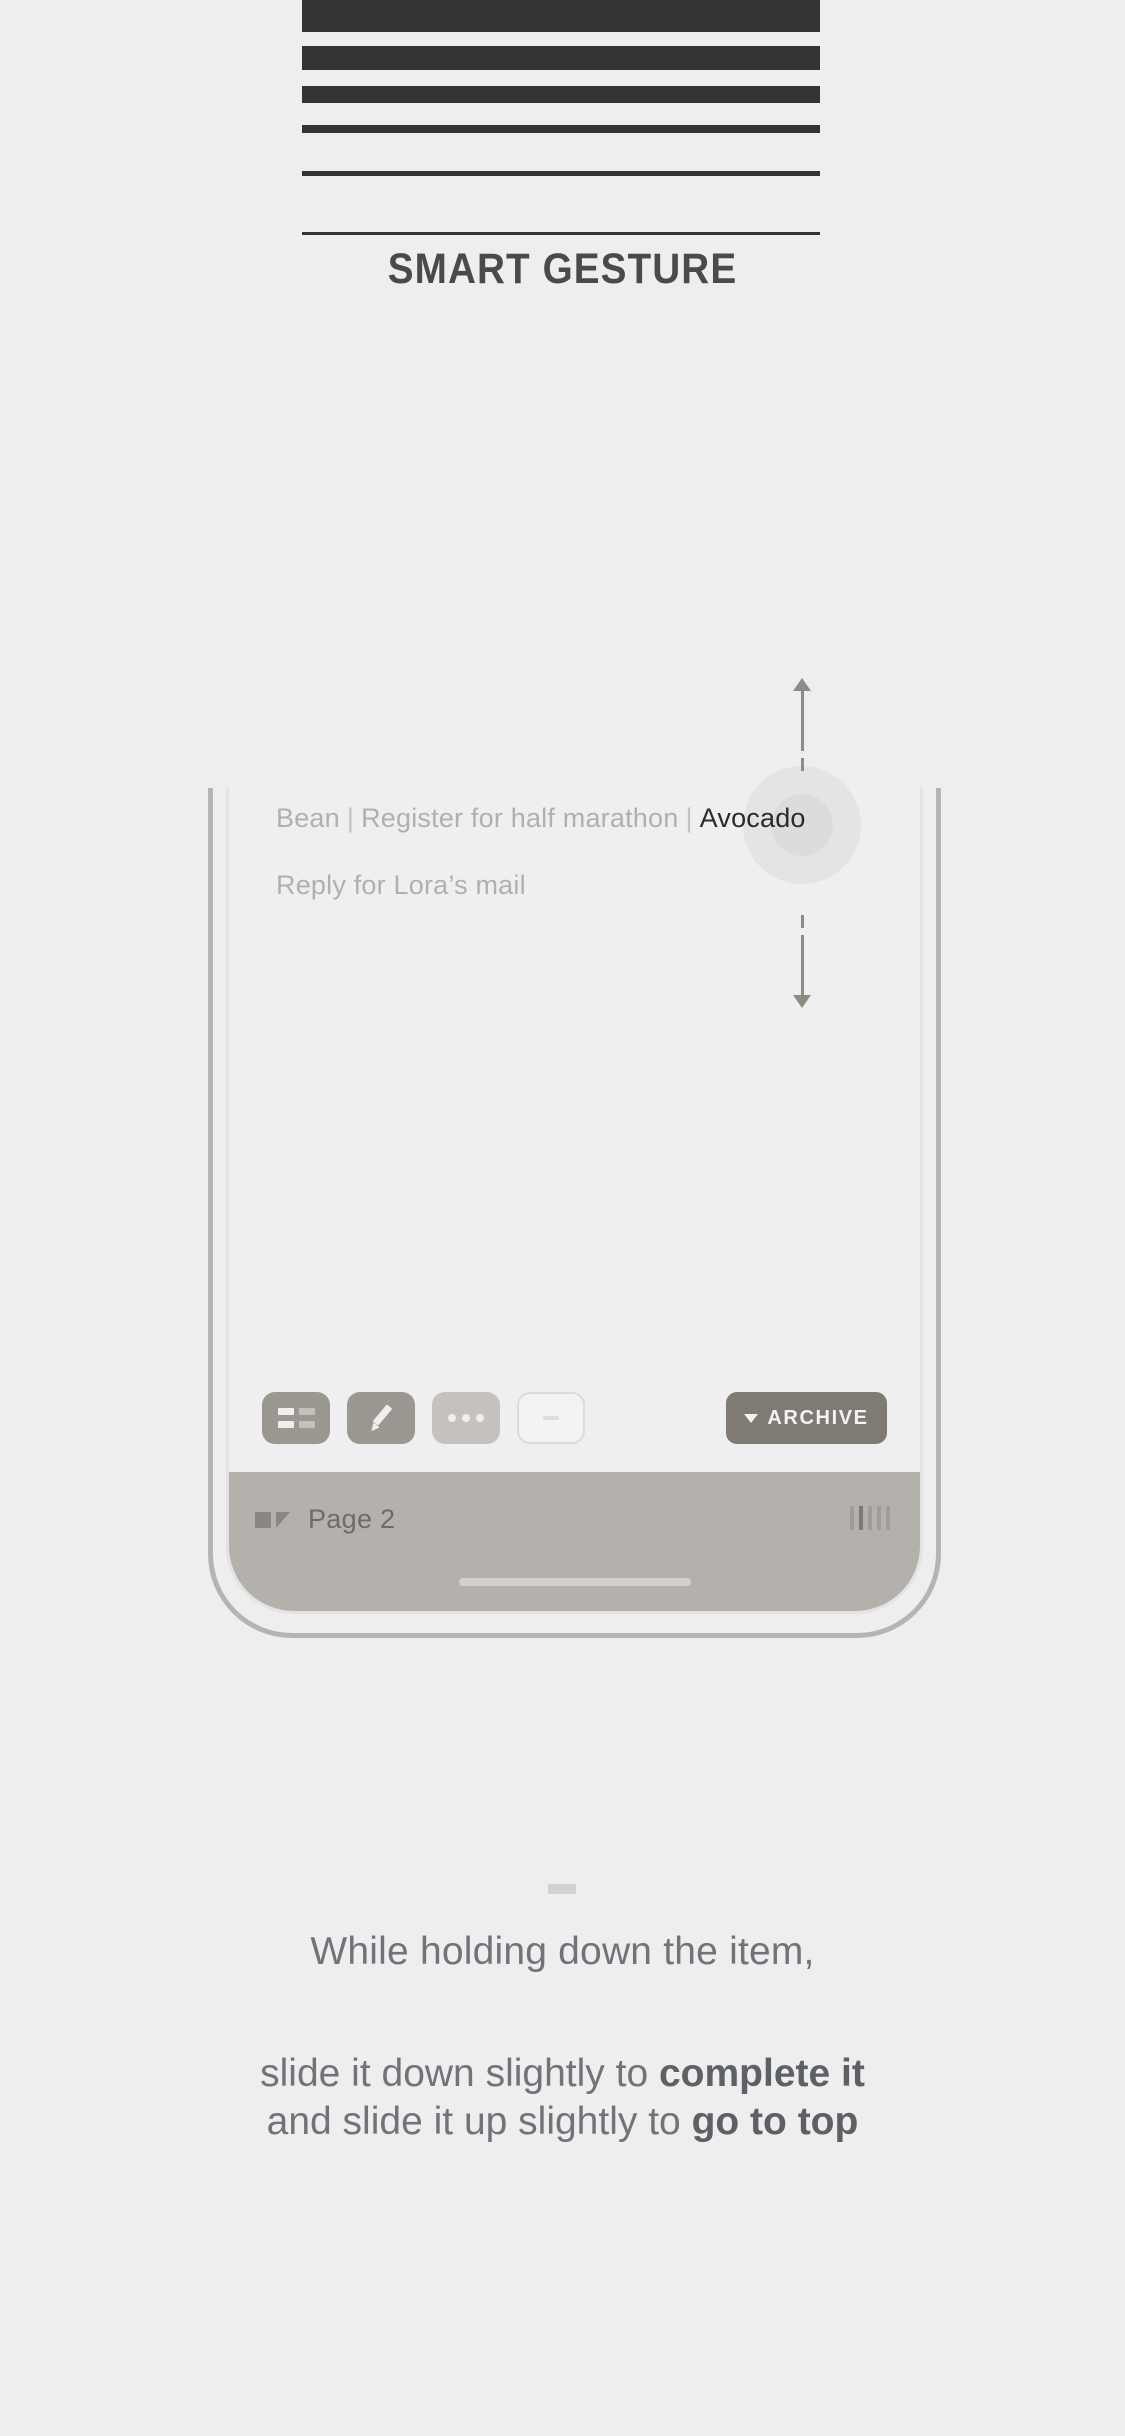  Describe the element at coordinates (802, 921) in the screenshot. I see `arrow-down-dot` at that location.